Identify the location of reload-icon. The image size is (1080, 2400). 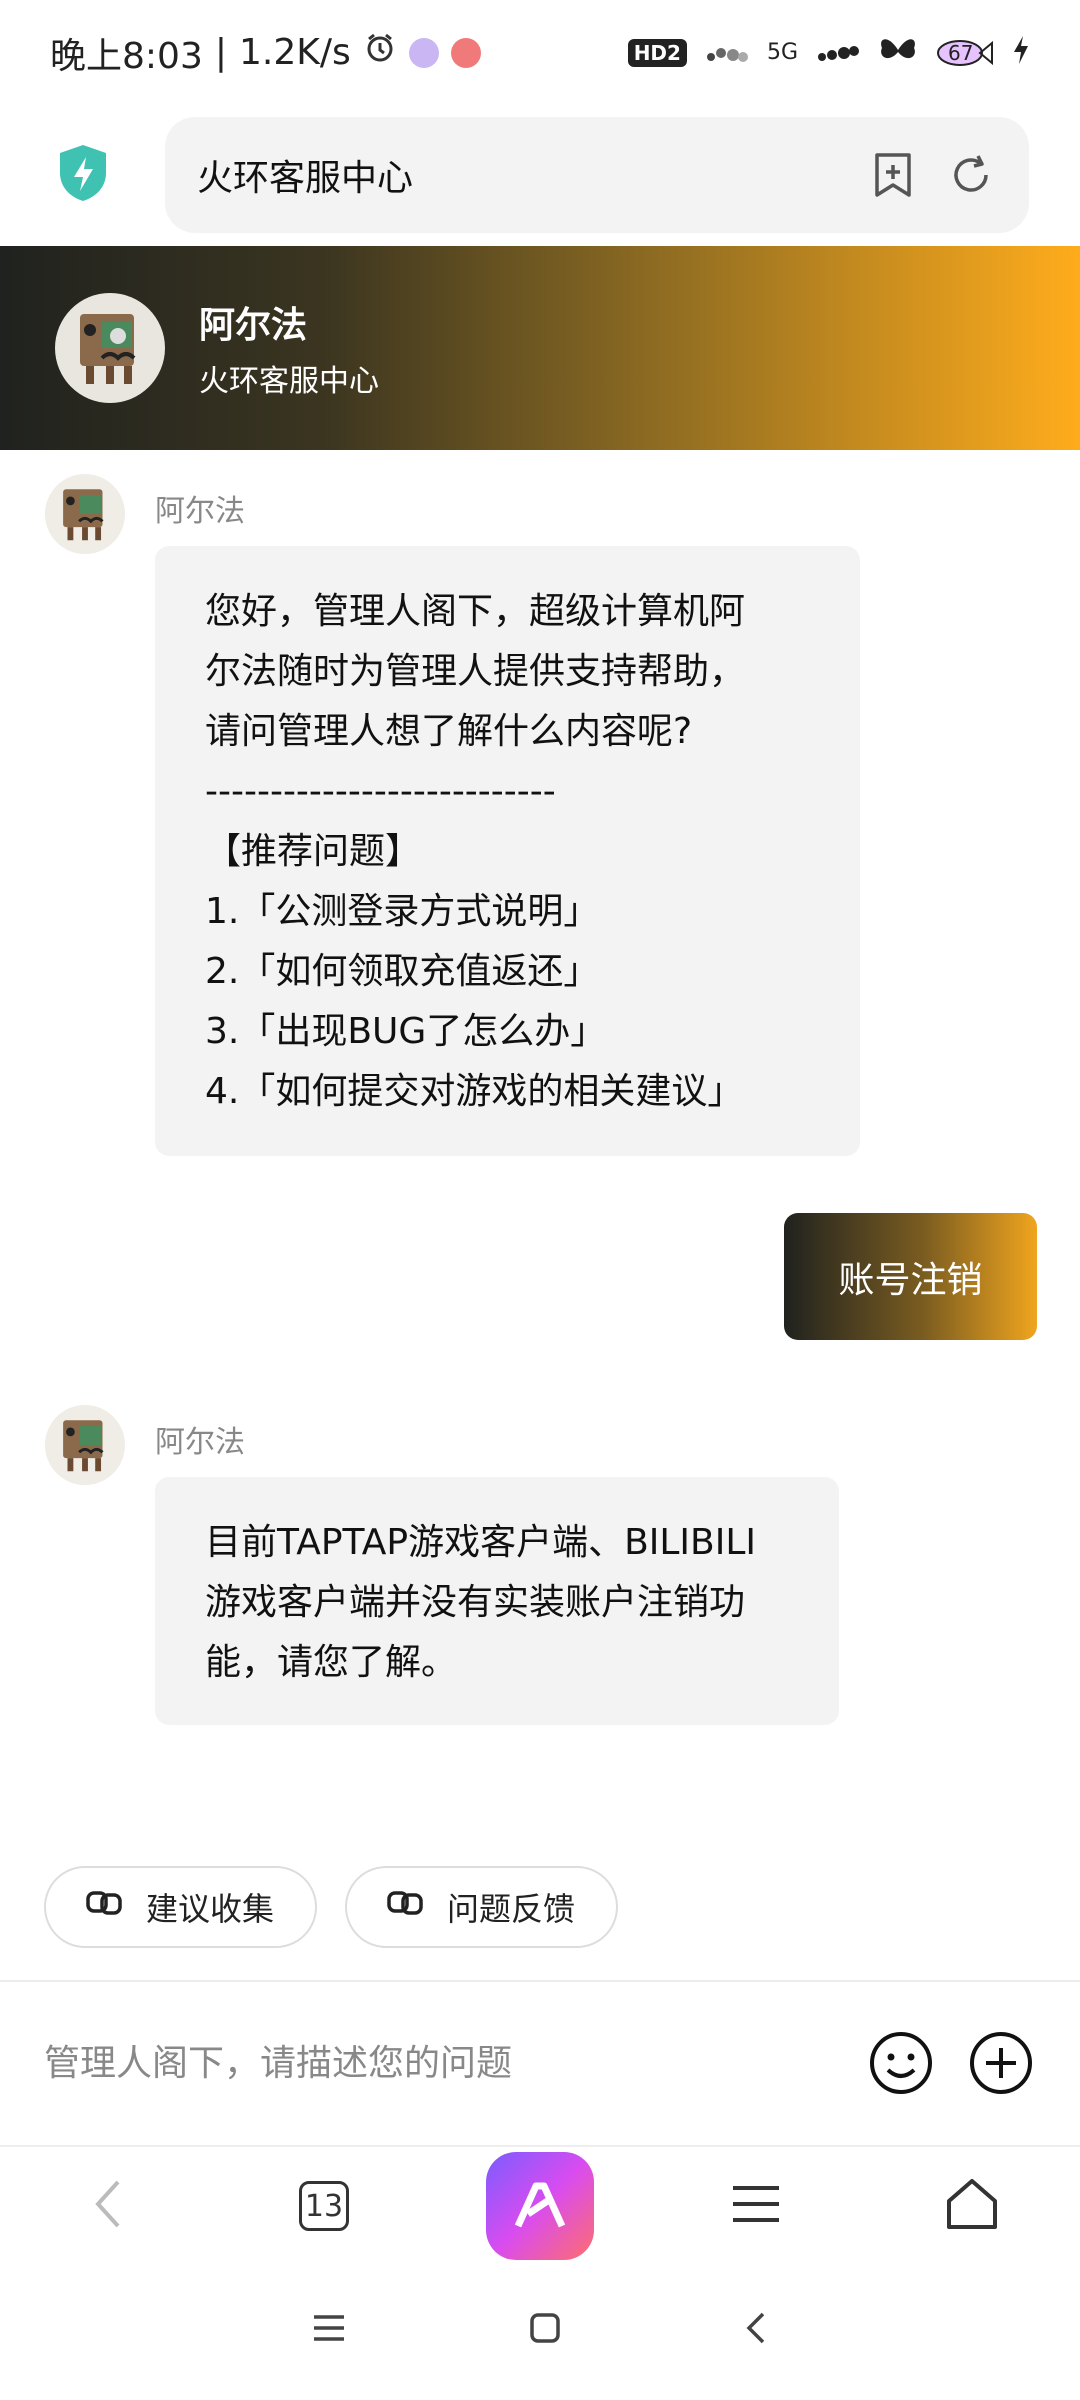
(971, 175).